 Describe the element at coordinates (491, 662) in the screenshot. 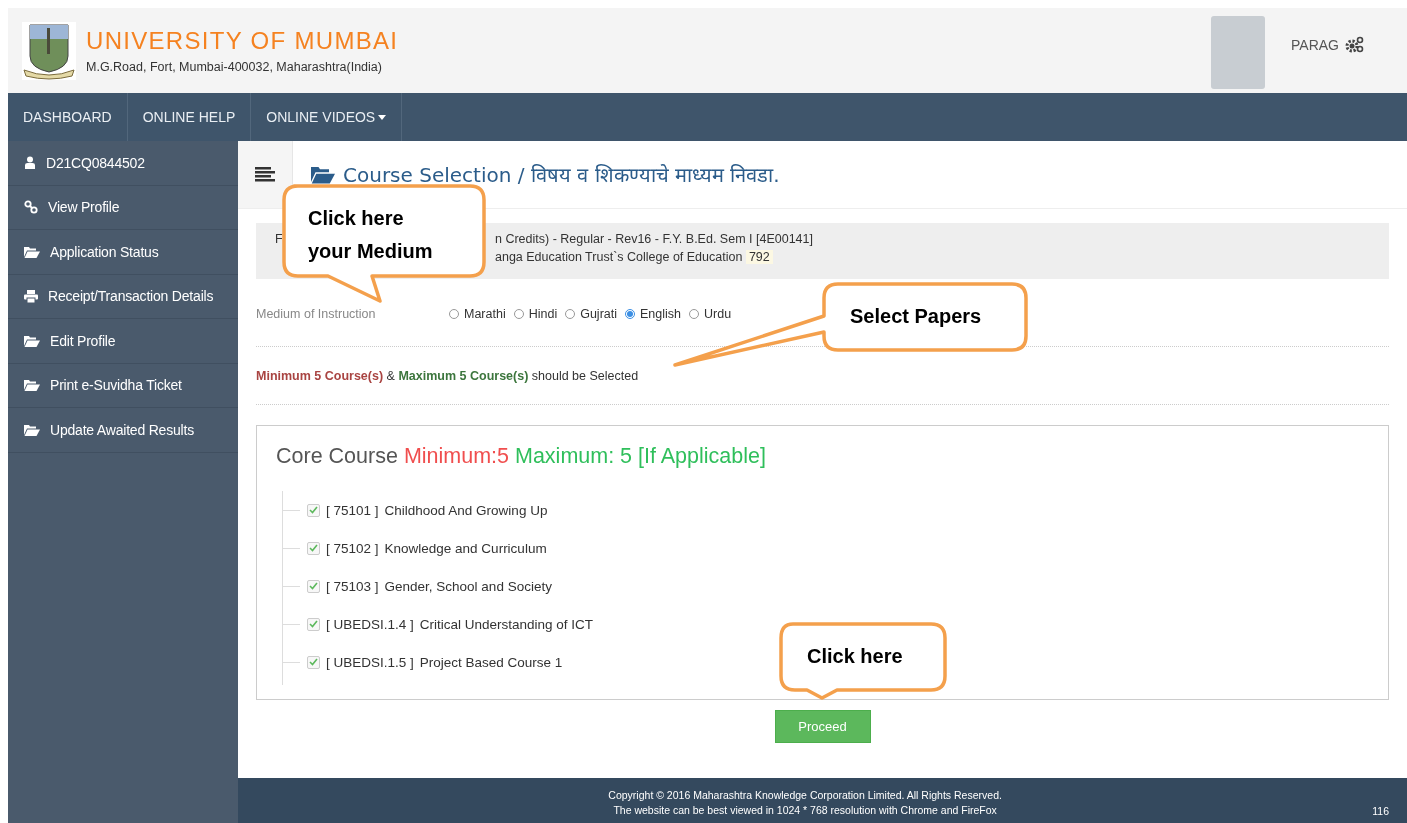

I see `course-name: Project Based Course 1` at that location.